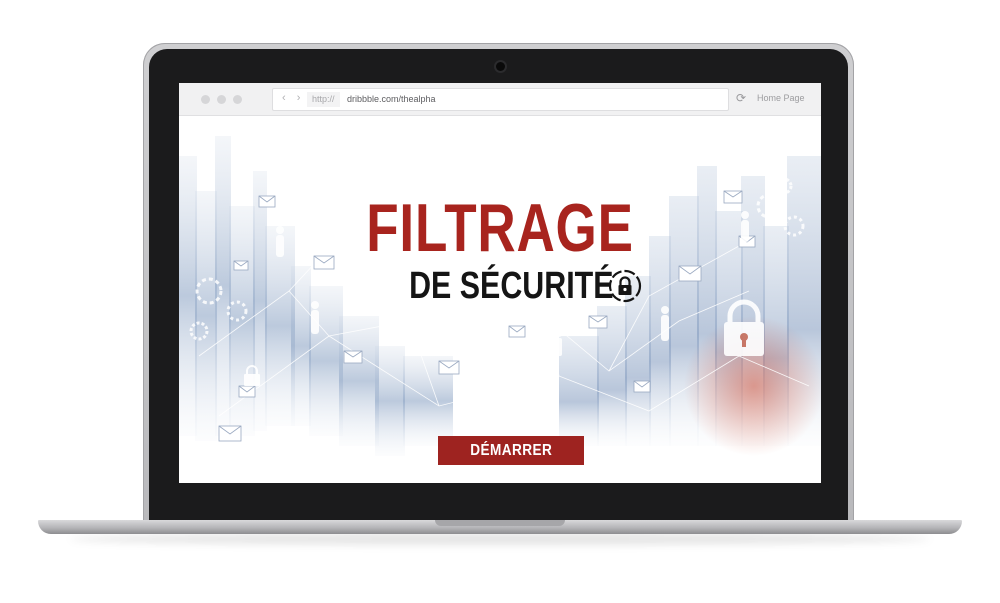 The height and width of the screenshot is (603, 1000). Describe the element at coordinates (293, 98) in the screenshot. I see `back-forward-arrows-icon: ‹ ›` at that location.